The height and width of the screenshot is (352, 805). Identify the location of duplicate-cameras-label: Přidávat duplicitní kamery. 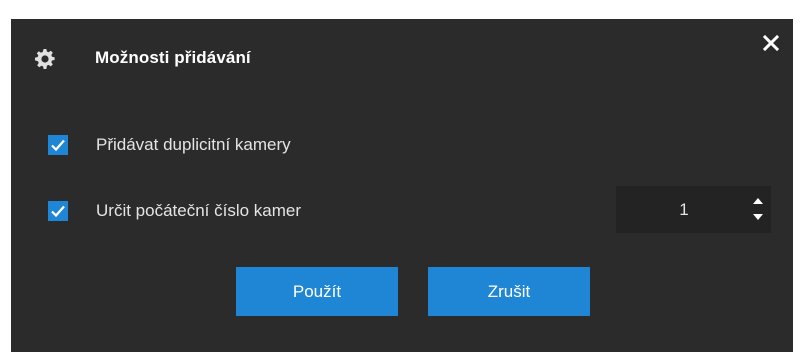
(193, 144).